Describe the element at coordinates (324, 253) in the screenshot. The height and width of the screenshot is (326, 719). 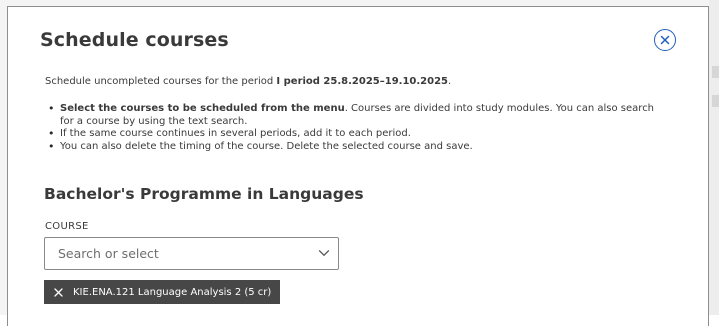
I see `chevron-down-icon` at that location.